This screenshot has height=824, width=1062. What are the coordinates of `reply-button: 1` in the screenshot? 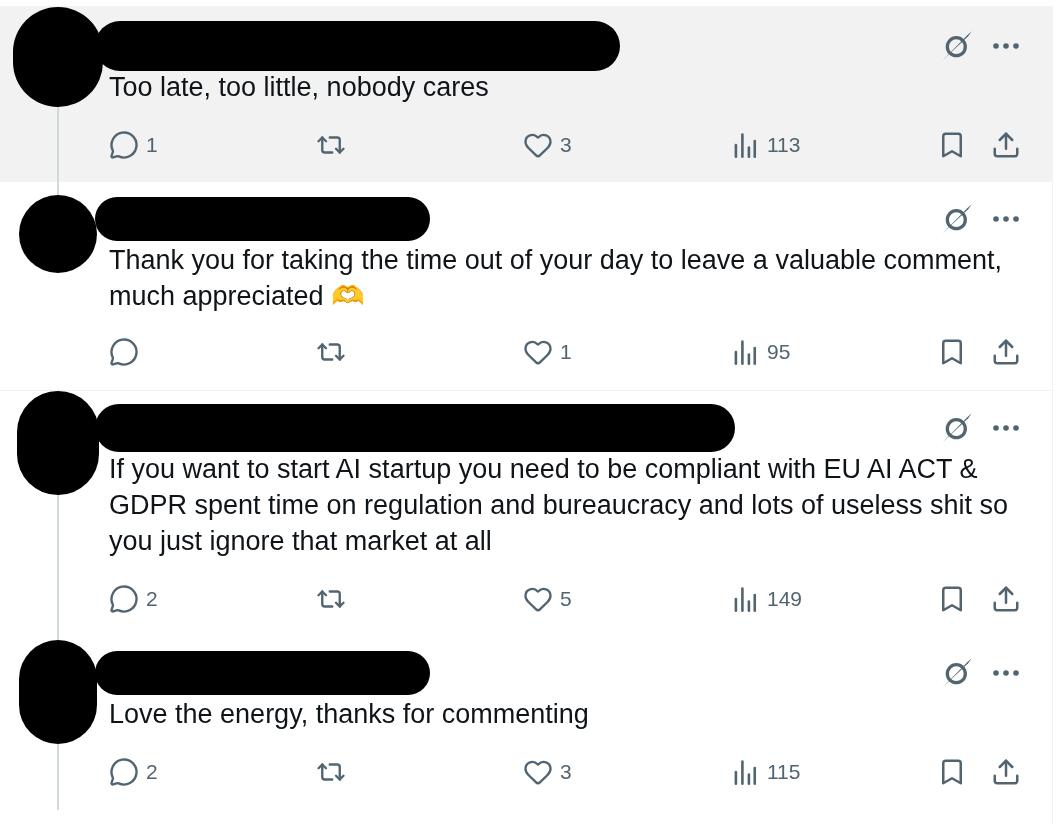 It's located at (133, 145).